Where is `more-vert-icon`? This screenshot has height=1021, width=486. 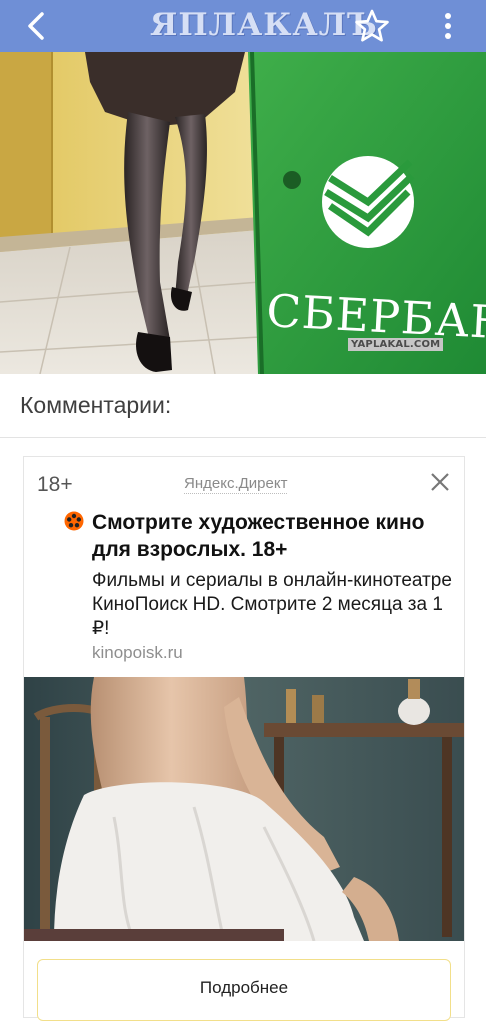
more-vert-icon is located at coordinates (448, 26).